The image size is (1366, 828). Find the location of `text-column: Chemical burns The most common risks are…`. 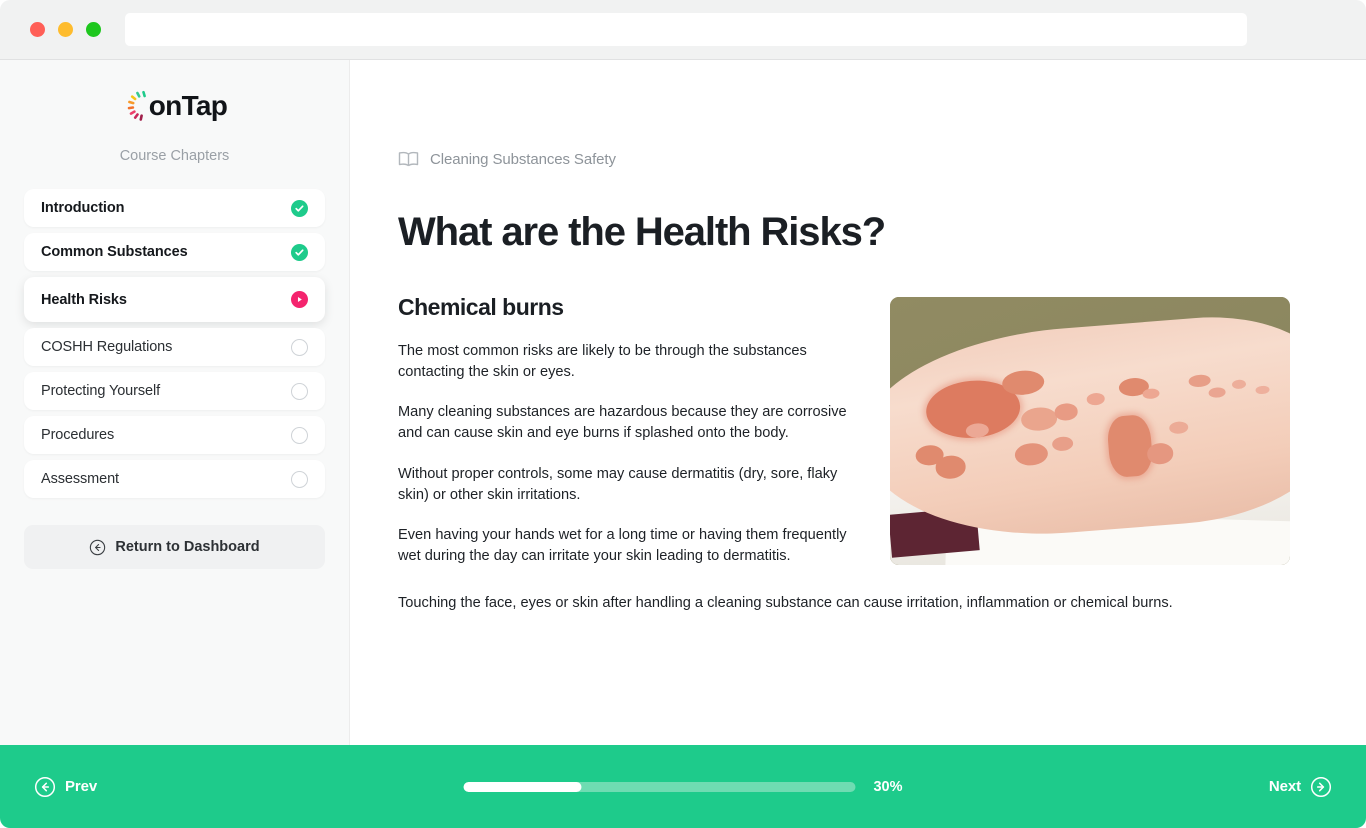

text-column: Chemical burns The most common risks are… is located at coordinates (627, 430).